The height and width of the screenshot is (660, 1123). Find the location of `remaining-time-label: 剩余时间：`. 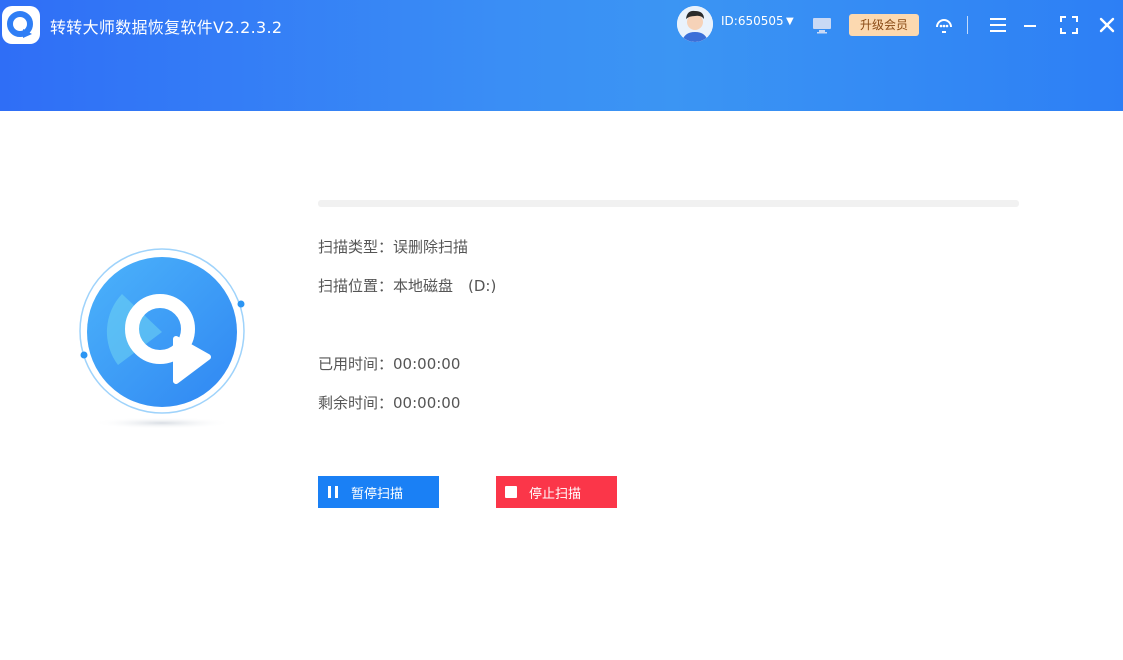

remaining-time-label: 剩余时间： is located at coordinates (356, 403).